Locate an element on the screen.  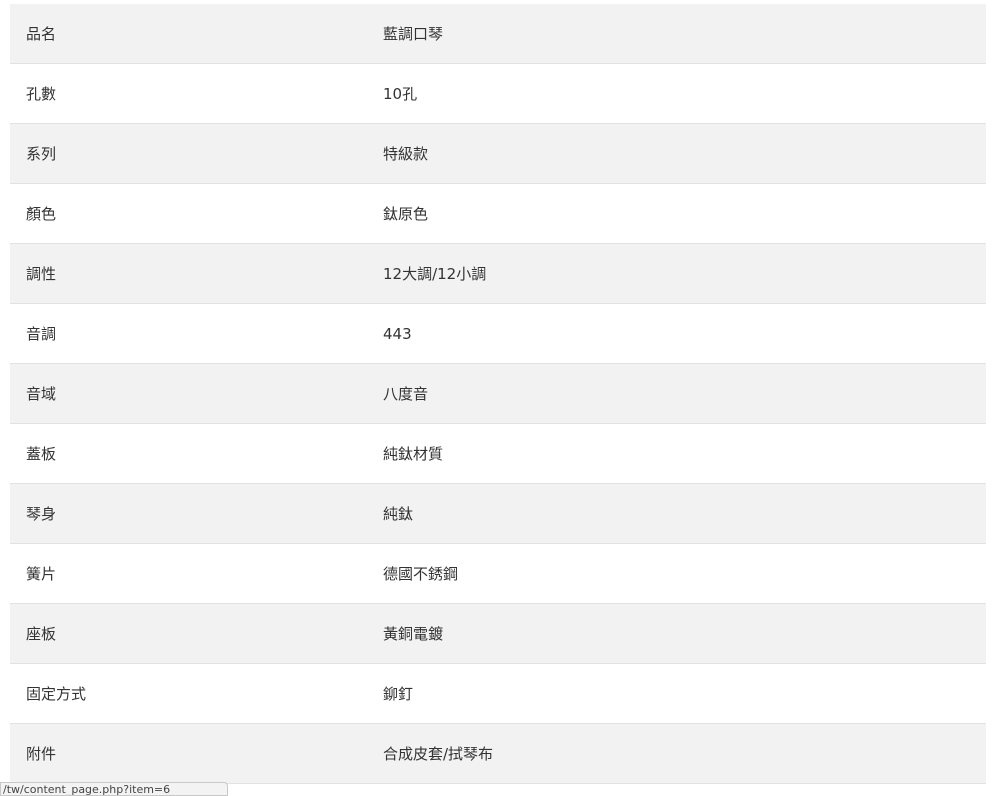
spec-value: 黃銅電鍍 is located at coordinates (413, 634).